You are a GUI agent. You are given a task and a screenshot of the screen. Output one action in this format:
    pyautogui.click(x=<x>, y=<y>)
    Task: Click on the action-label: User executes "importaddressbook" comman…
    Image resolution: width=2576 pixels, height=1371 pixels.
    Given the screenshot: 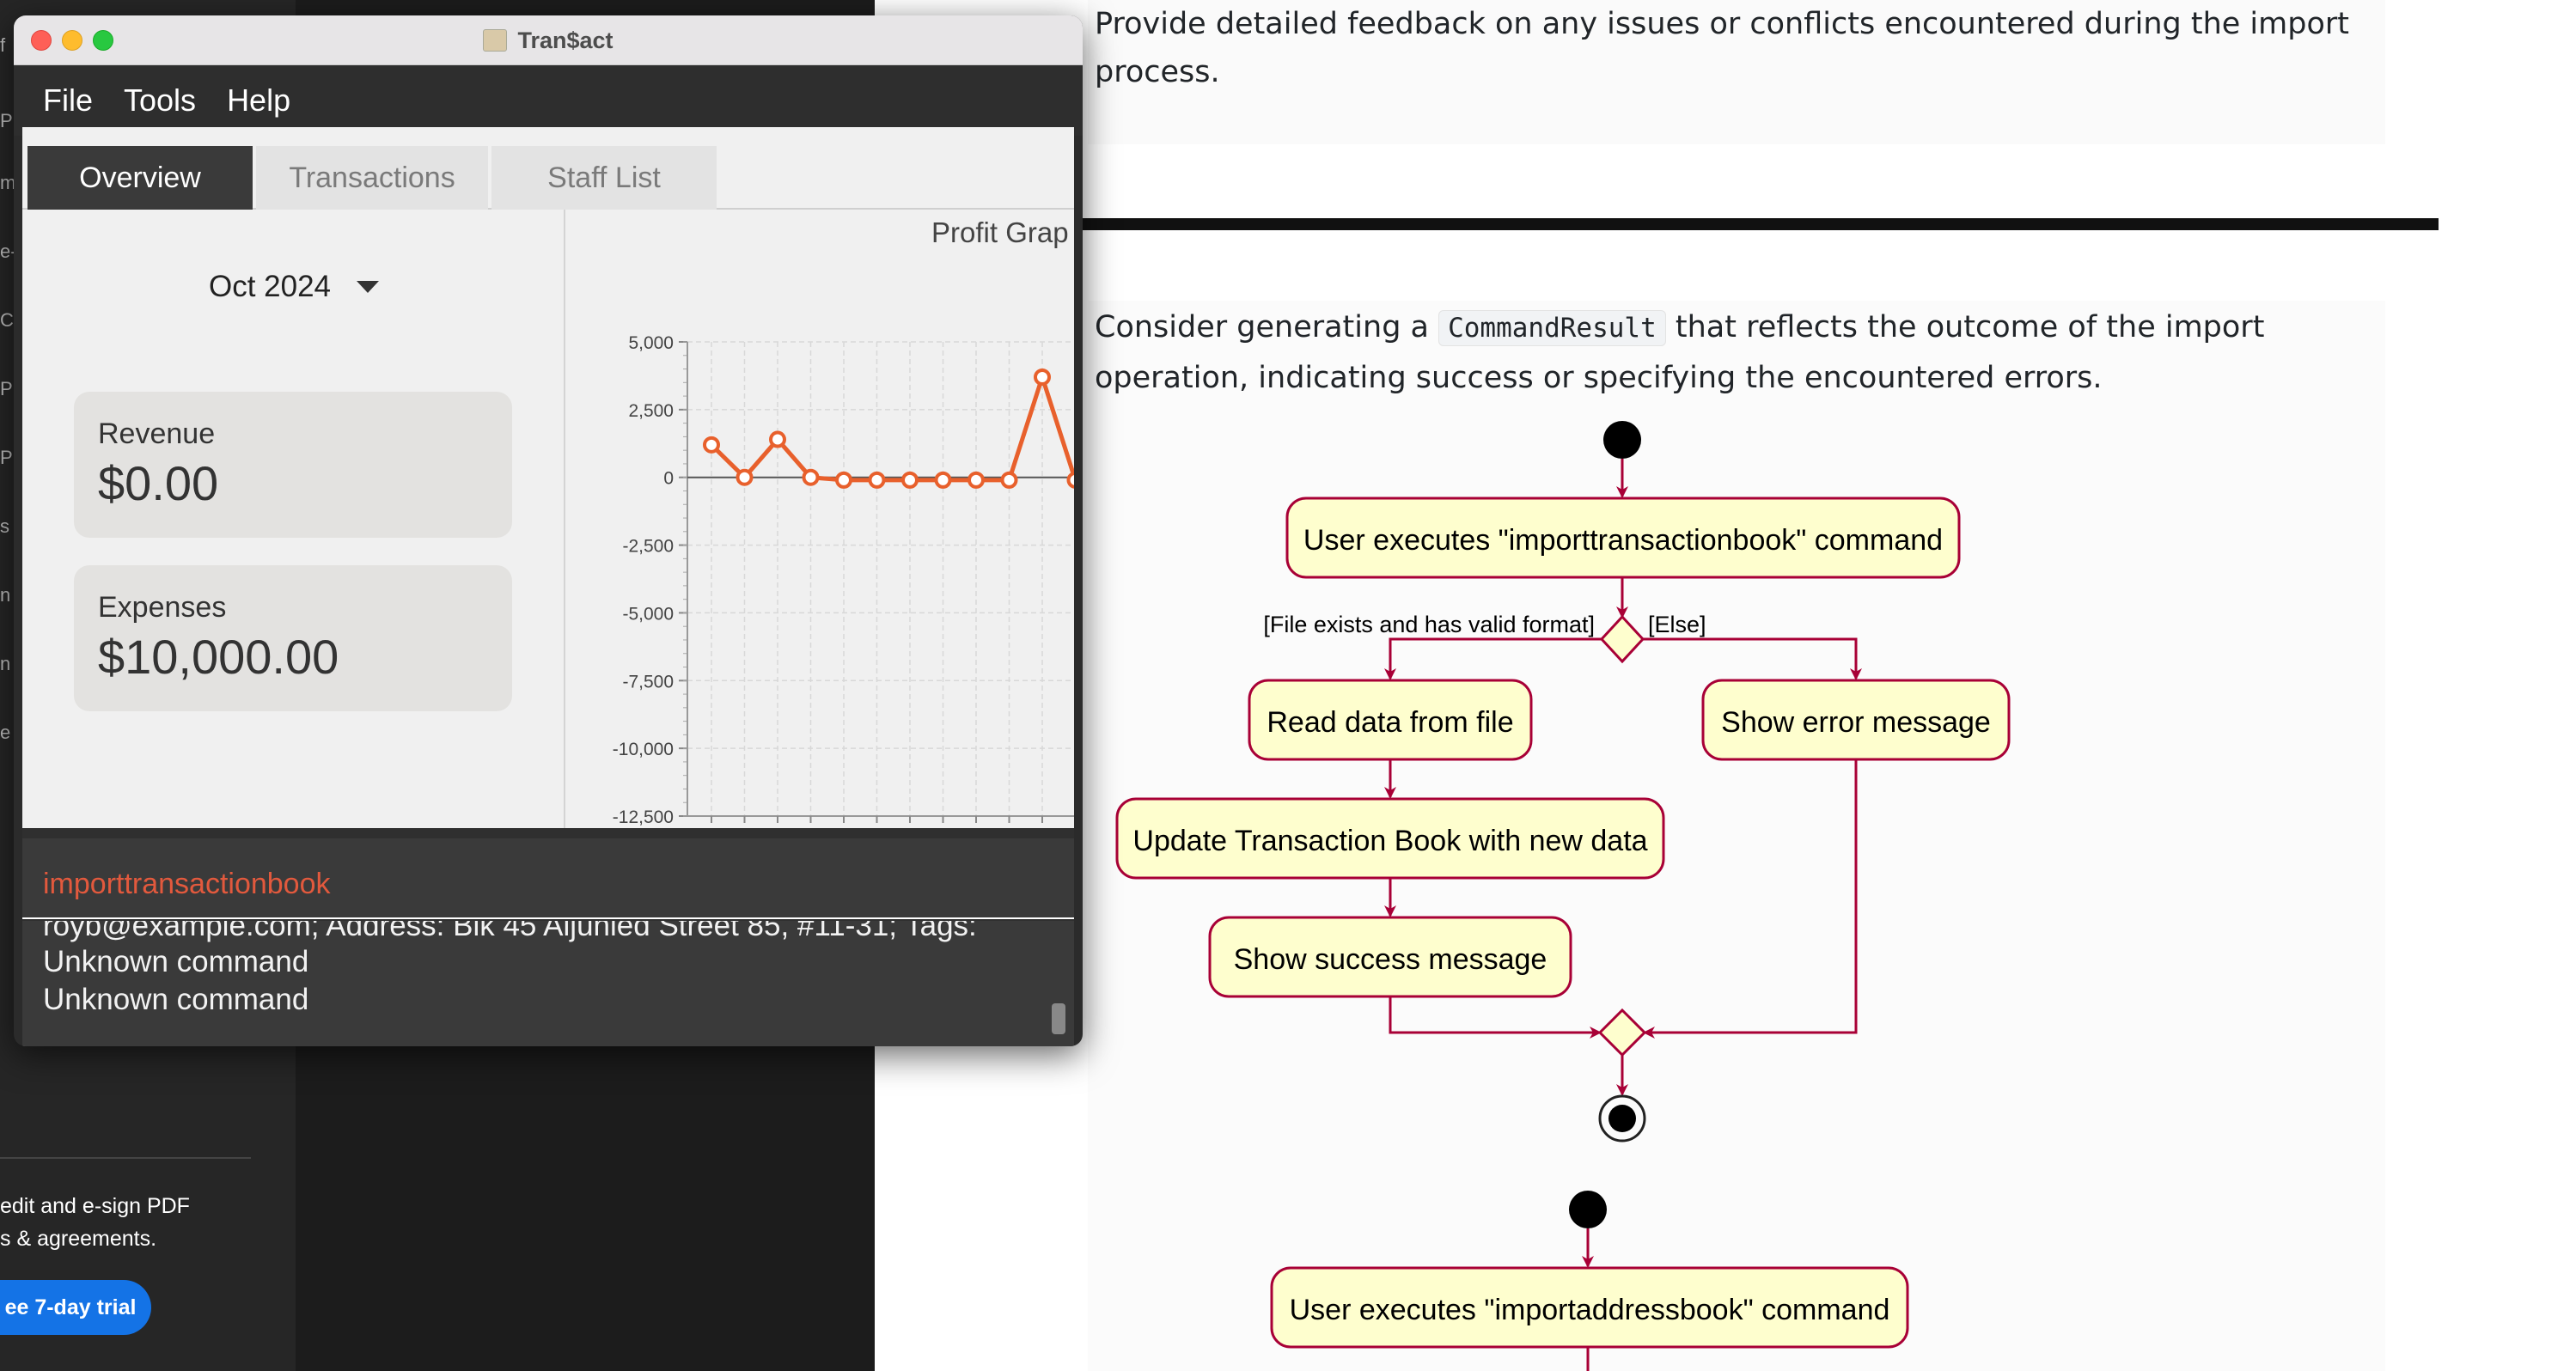 What is the action you would take?
    pyautogui.click(x=1590, y=1310)
    